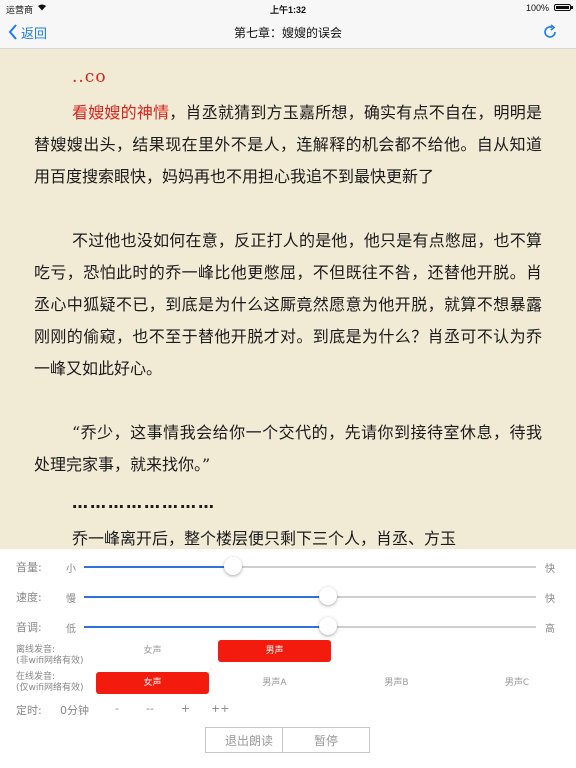 Image resolution: width=576 pixels, height=768 pixels. Describe the element at coordinates (328, 626) in the screenshot. I see `pitch-slider-thumb` at that location.